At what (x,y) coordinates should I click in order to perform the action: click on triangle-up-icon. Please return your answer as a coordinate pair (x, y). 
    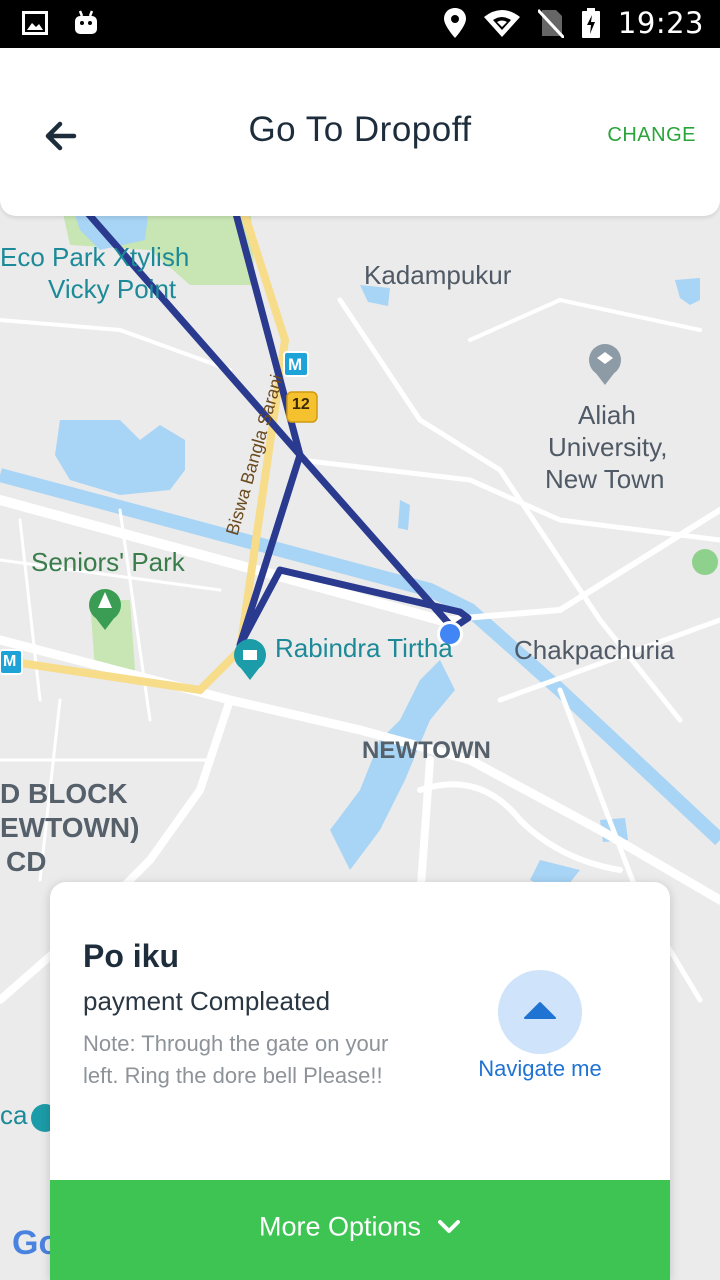
    Looking at the image, I should click on (540, 1010).